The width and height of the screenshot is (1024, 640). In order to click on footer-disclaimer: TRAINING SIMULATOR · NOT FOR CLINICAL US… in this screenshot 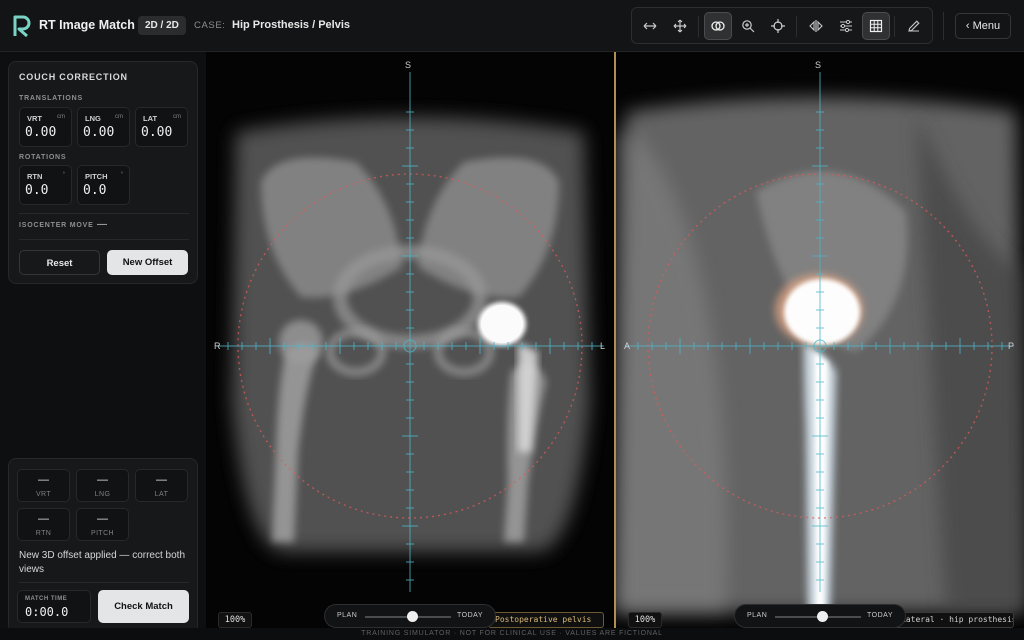, I will do `click(512, 634)`.